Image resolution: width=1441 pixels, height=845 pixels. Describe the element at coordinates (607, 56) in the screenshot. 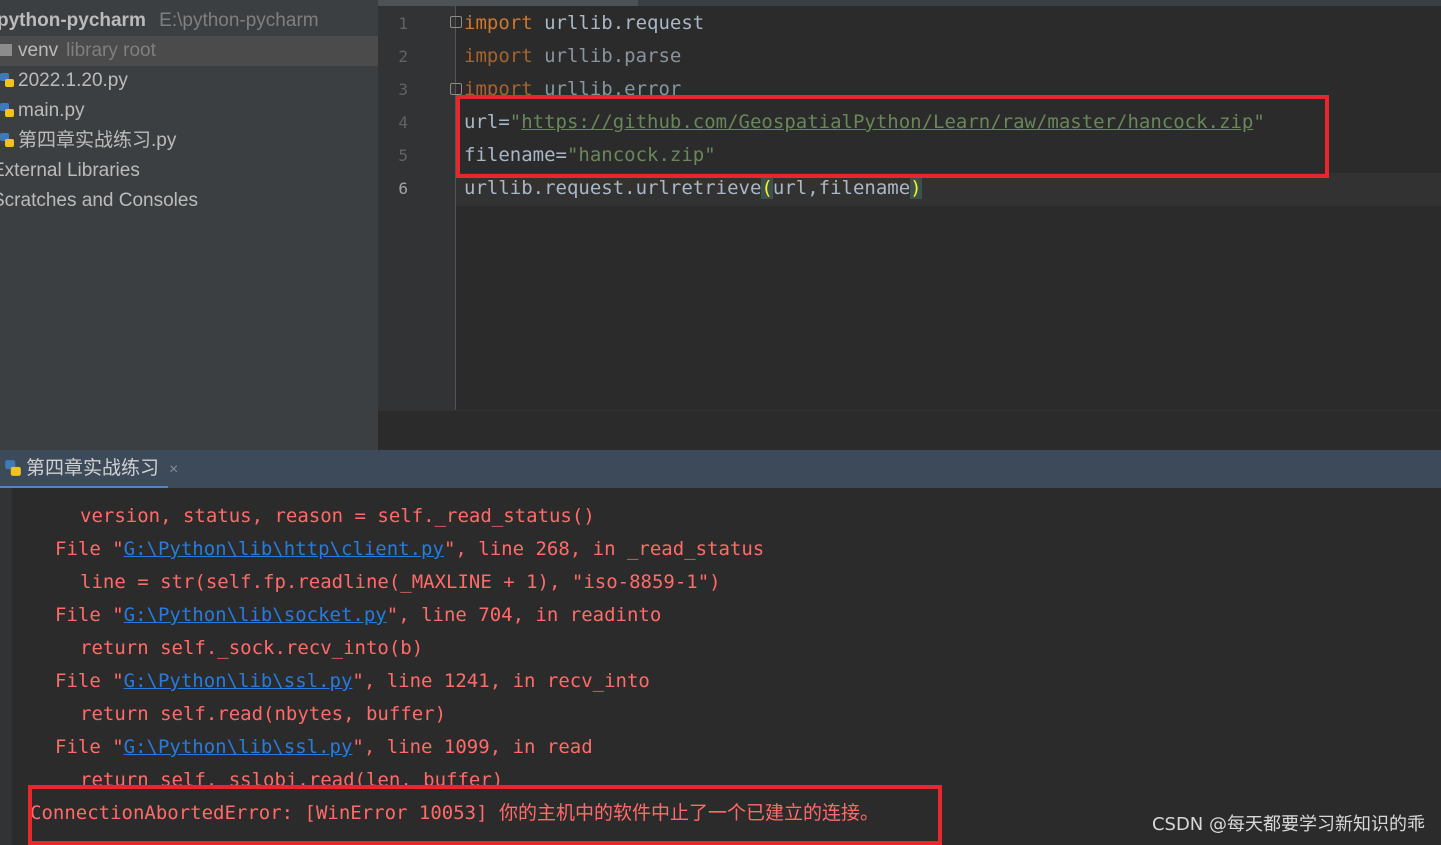

I see `code-text: urllib.parse` at that location.